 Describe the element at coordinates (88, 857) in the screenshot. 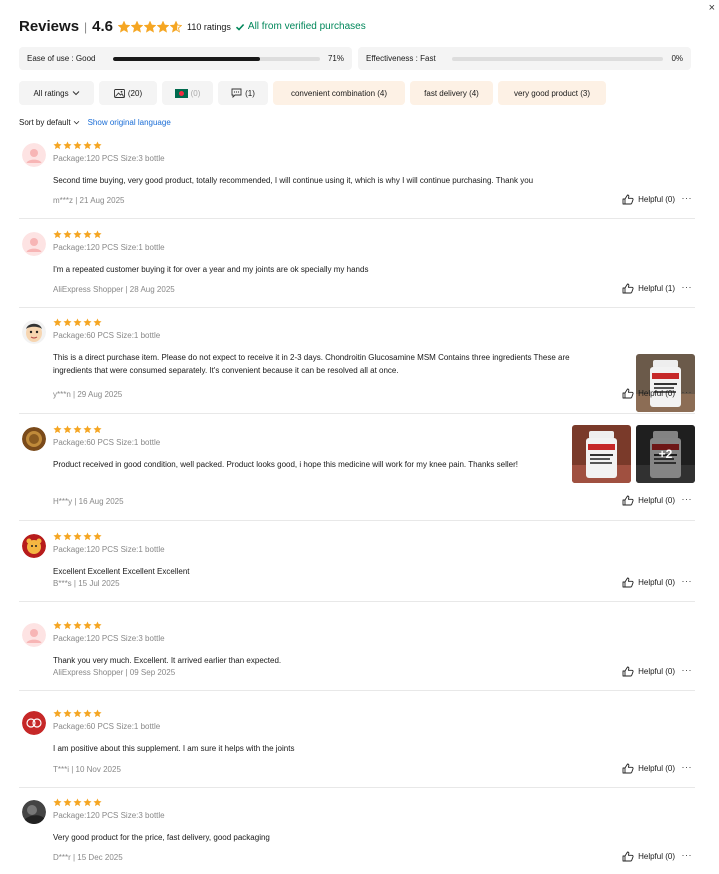

I see `review-meta: D***r | 15 Dec 2025` at that location.